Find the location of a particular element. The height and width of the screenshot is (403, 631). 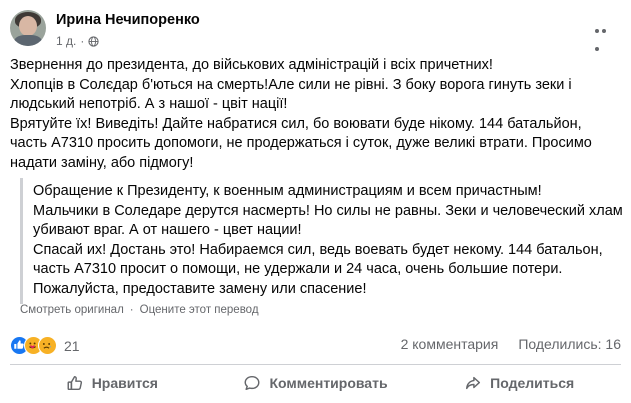

share-label: Поделиться is located at coordinates (532, 383).